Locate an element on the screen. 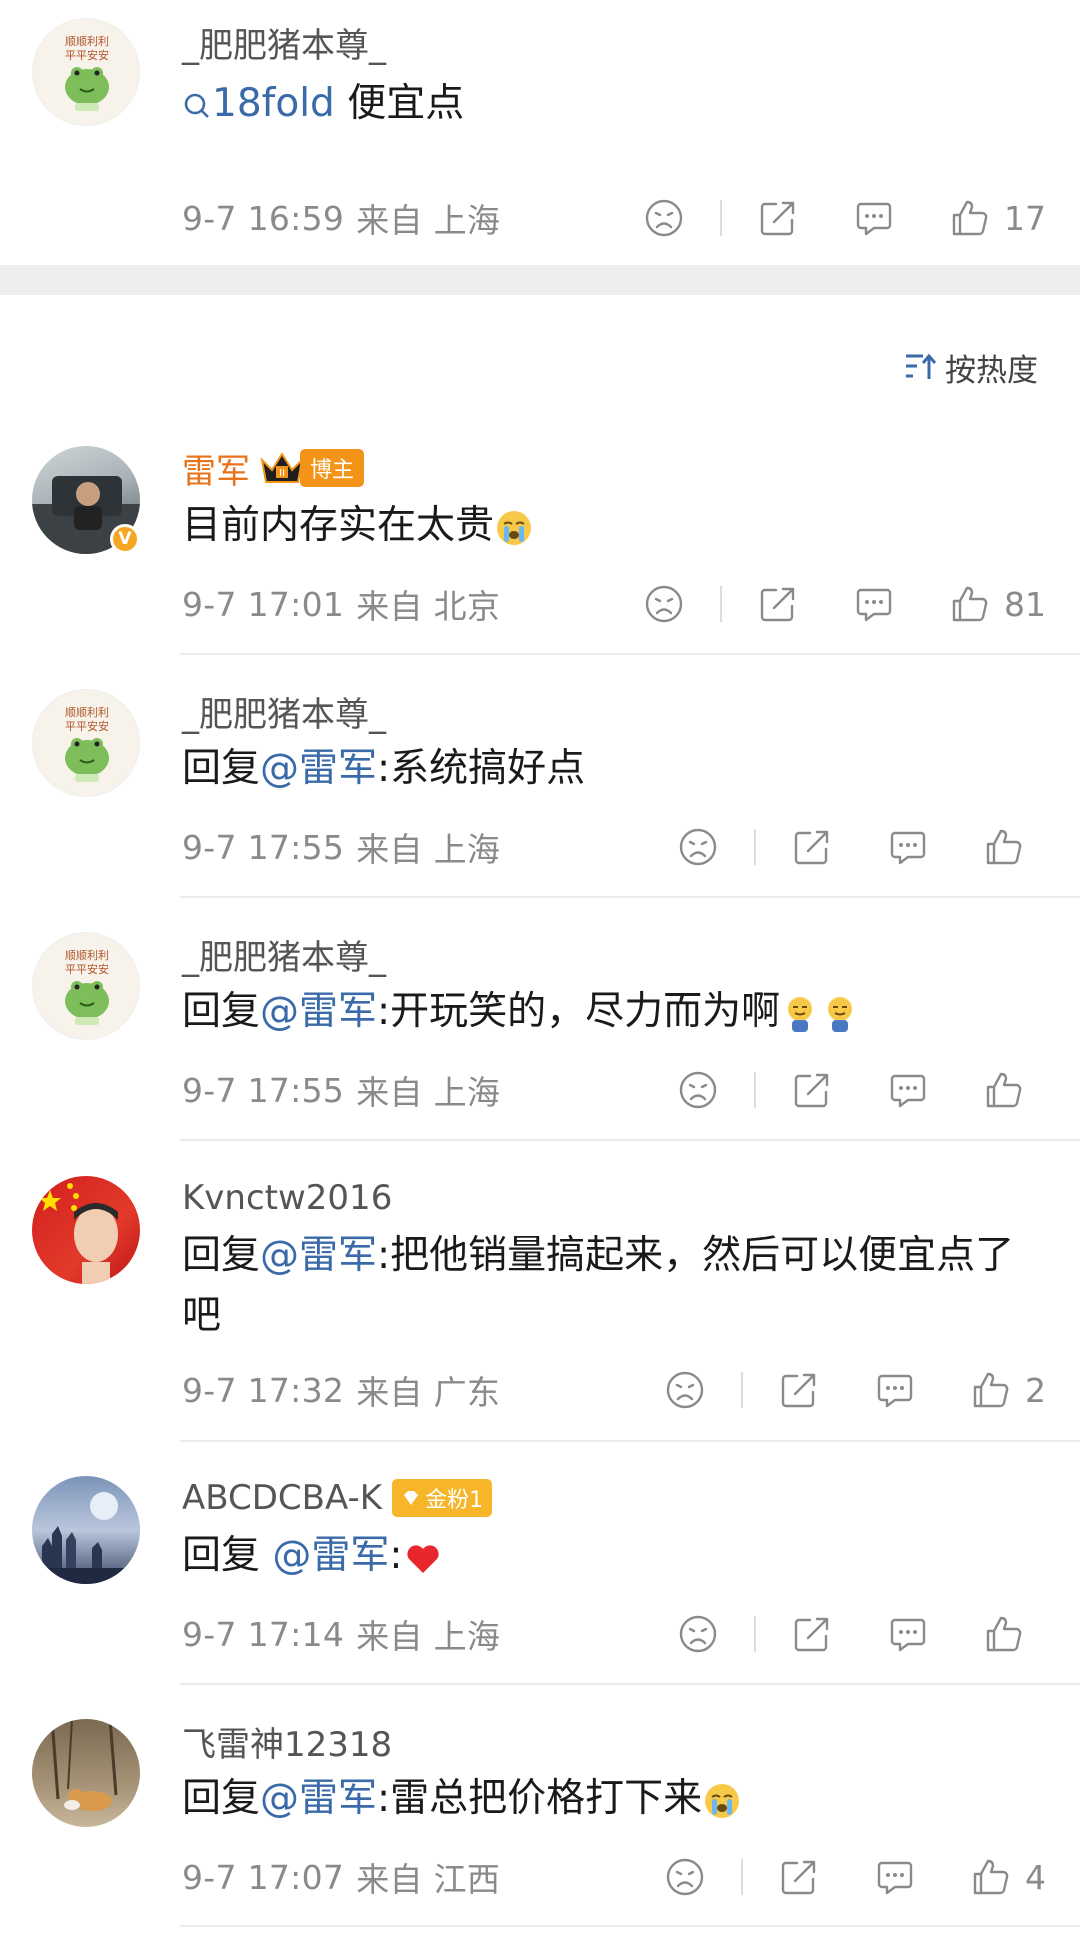 The height and width of the screenshot is (1947, 1080). comment-date: 9-7 17:55 is located at coordinates (263, 847).